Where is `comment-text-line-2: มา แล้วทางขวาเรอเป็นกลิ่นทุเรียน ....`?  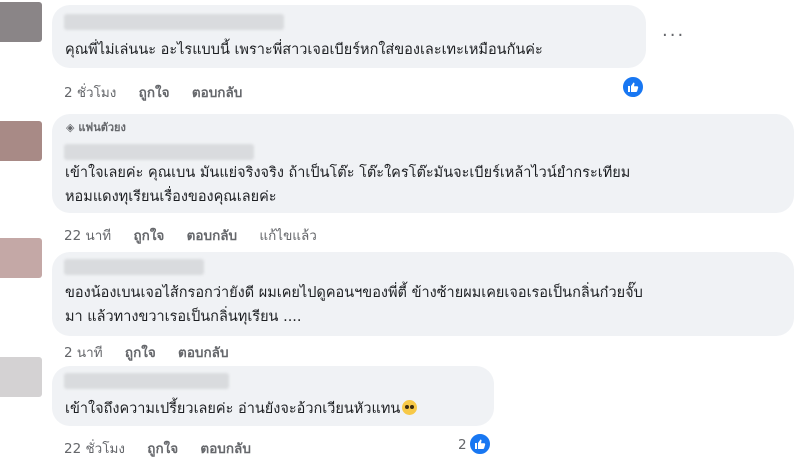 comment-text-line-2: มา แล้วทางขวาเรอเป็นกลิ่นทุเรียน .... is located at coordinates (183, 317).